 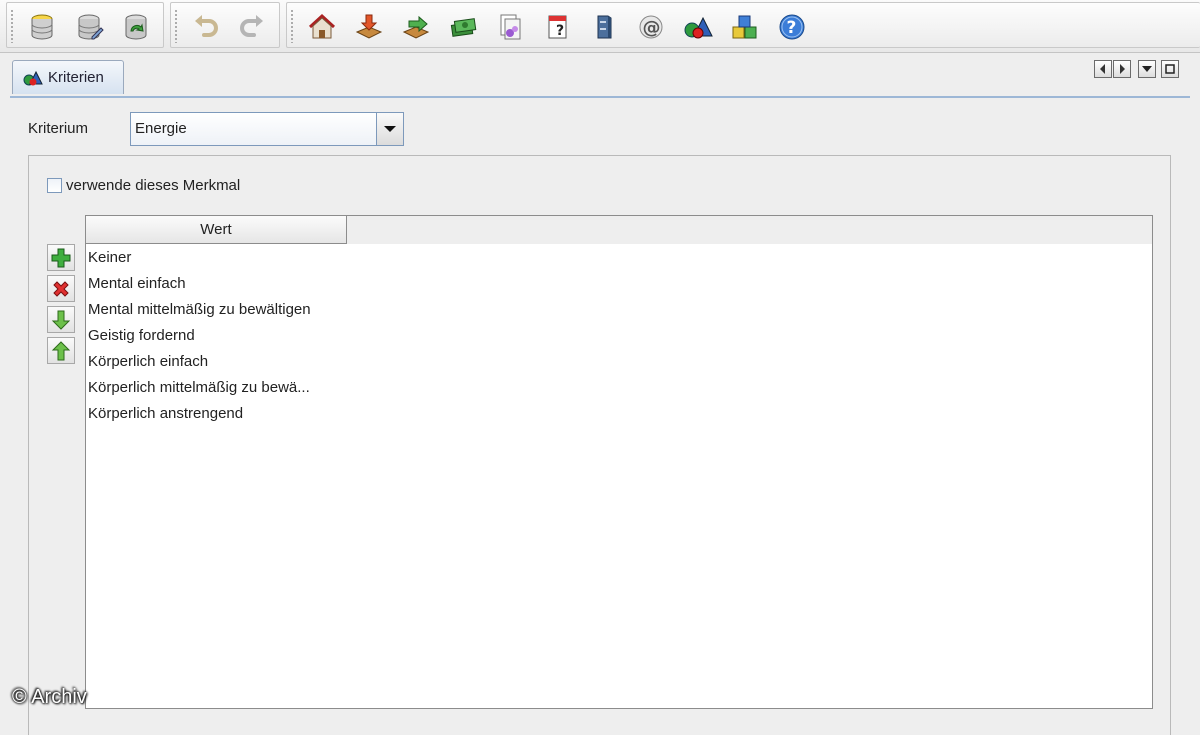 I want to click on cubes-icon, so click(x=744, y=27).